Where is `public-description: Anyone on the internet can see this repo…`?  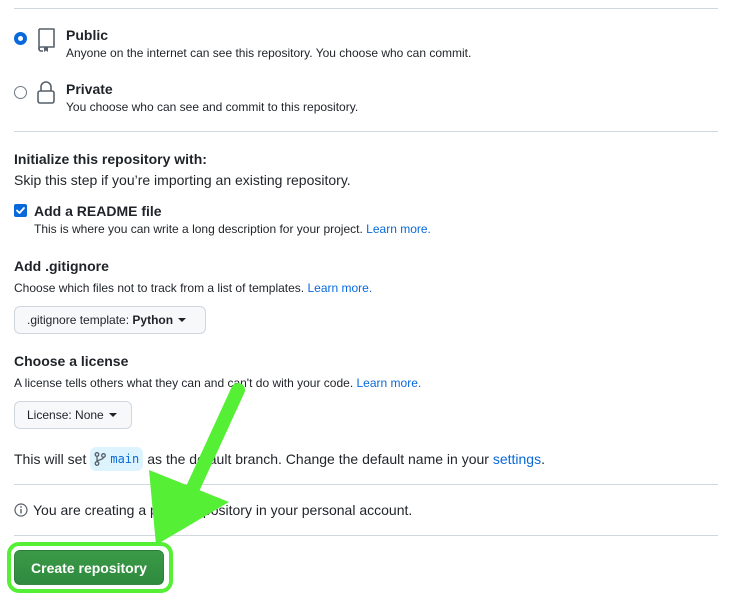 public-description: Anyone on the internet can see this repo… is located at coordinates (269, 53).